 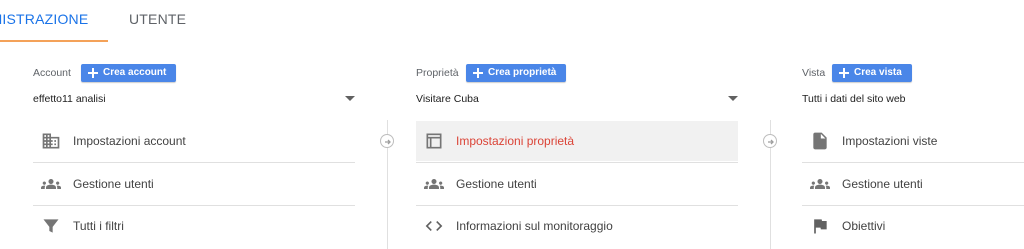 I want to click on account-filters-item: Tutti i filtri, so click(x=194, y=226).